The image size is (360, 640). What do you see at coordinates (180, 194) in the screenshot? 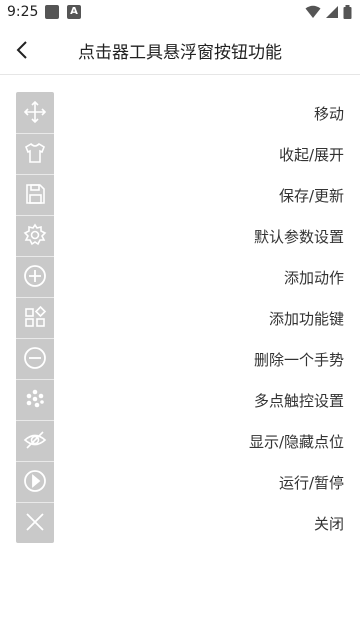
I see `menu-item-save-update: 保存/更新` at bounding box center [180, 194].